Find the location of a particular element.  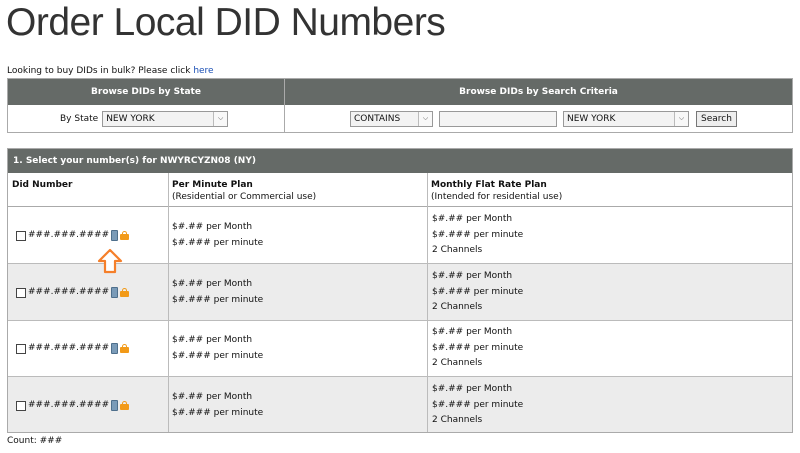

criteria-state-value: NEW YORK is located at coordinates (591, 118).